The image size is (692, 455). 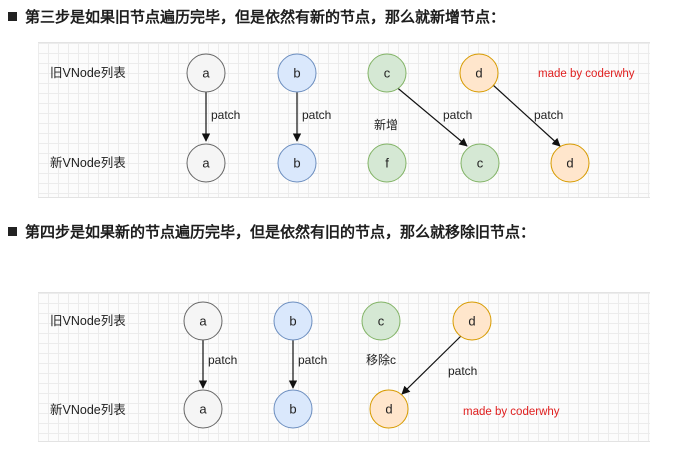 I want to click on add-node-label: 新增, so click(x=386, y=124).